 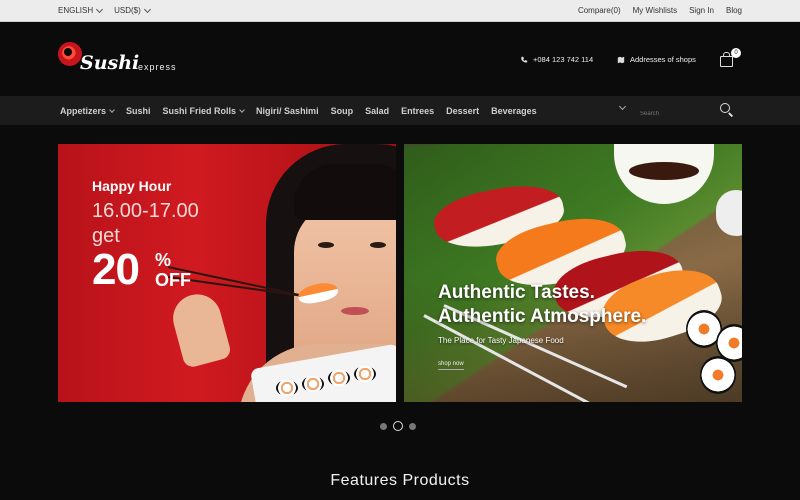 What do you see at coordinates (622, 106) in the screenshot?
I see `search-category-chevron-down-icon` at bounding box center [622, 106].